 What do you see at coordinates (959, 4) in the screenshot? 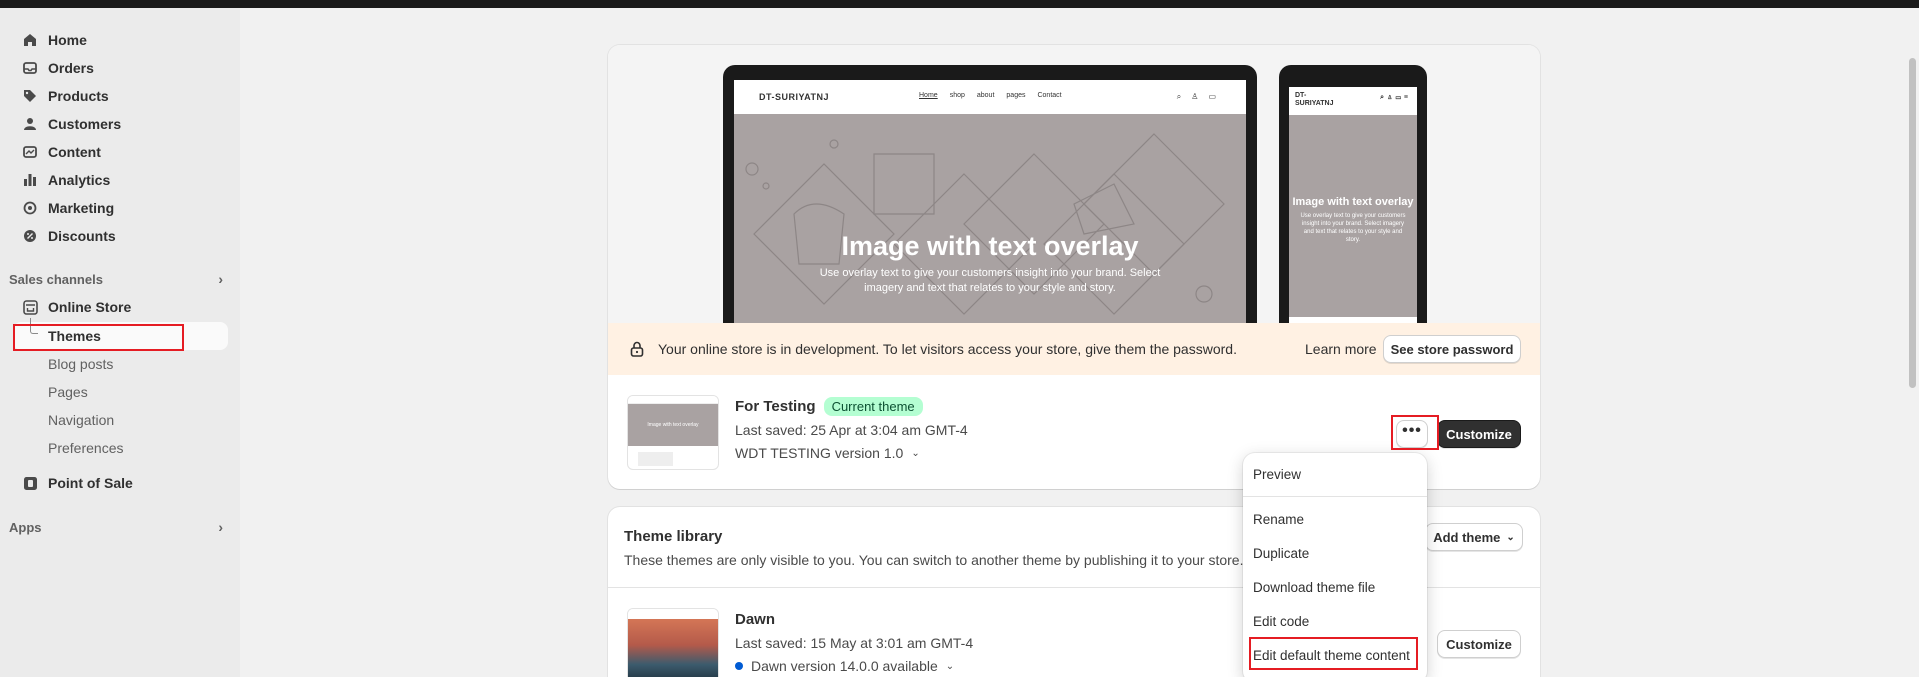
I see `top-bar` at bounding box center [959, 4].